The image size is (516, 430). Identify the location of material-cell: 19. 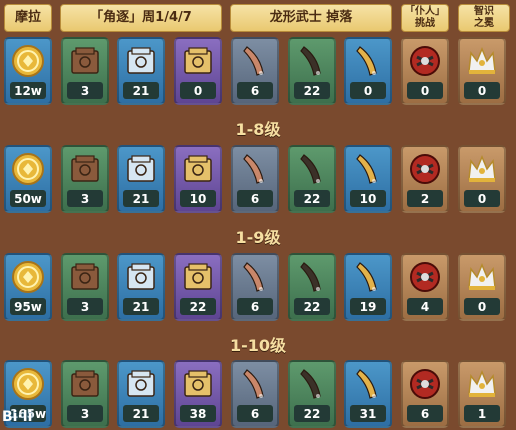
(368, 287).